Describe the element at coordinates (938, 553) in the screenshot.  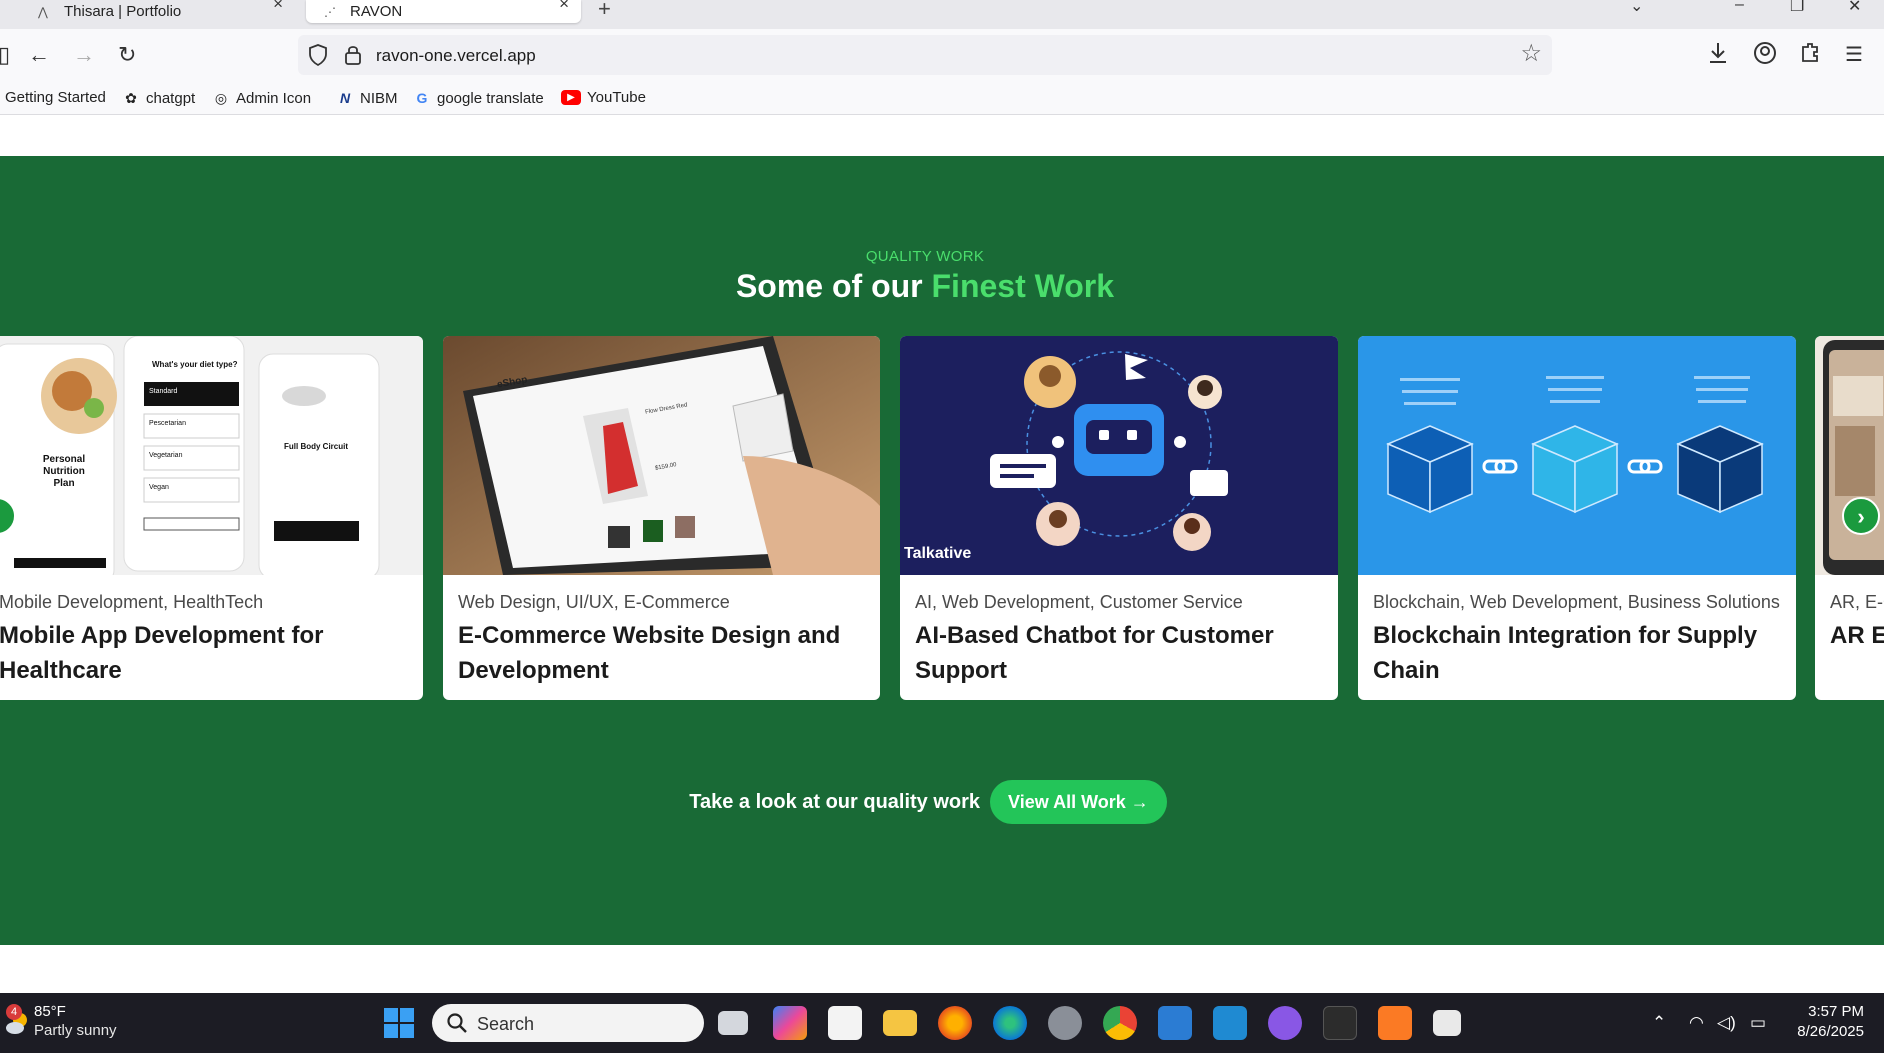
I see `image-text: Talkative` at that location.